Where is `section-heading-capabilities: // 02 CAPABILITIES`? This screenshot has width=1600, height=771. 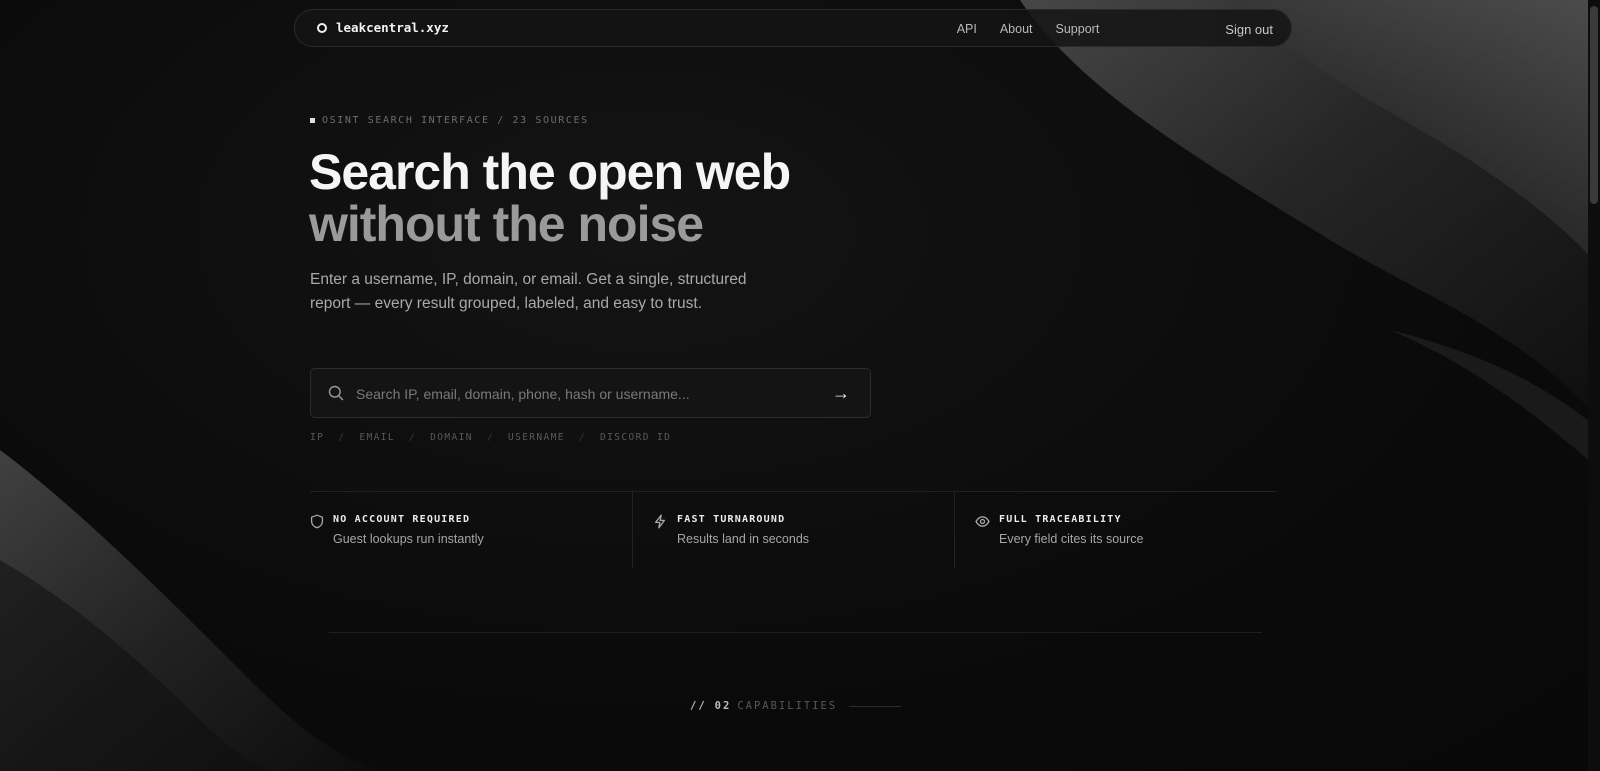
section-heading-capabilities: // 02 CAPABILITIES is located at coordinates (796, 706).